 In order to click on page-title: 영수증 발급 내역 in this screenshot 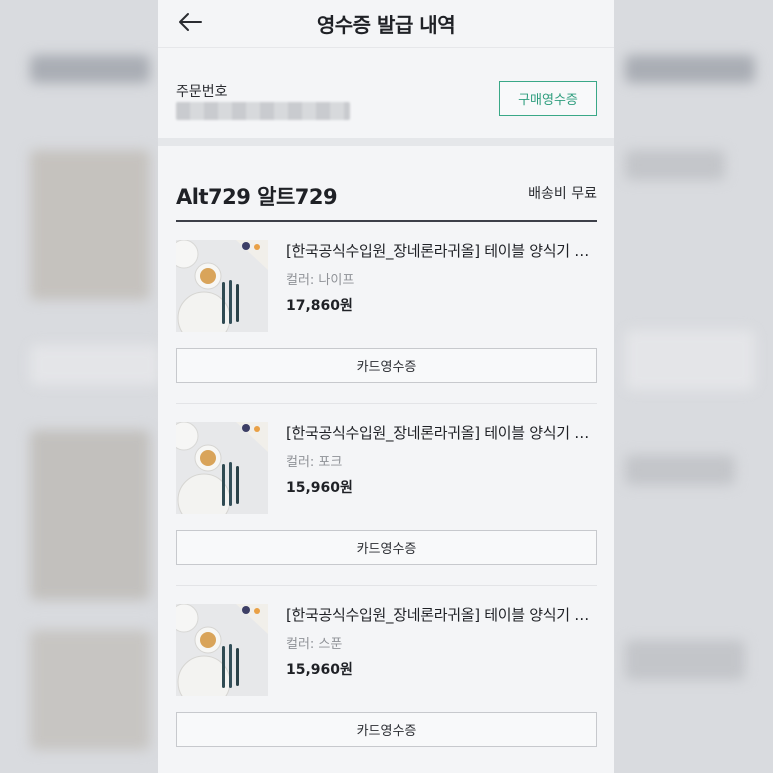, I will do `click(386, 25)`.